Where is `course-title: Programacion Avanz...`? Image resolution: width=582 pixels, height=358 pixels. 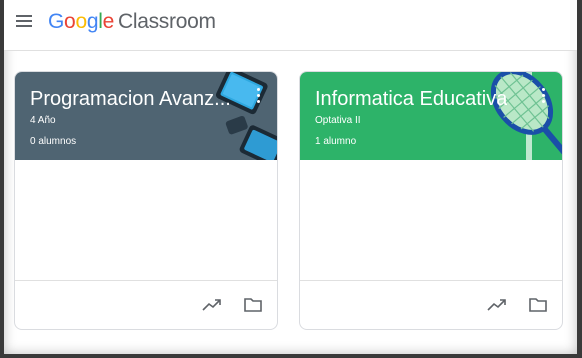
course-title: Programacion Avanz... is located at coordinates (130, 99).